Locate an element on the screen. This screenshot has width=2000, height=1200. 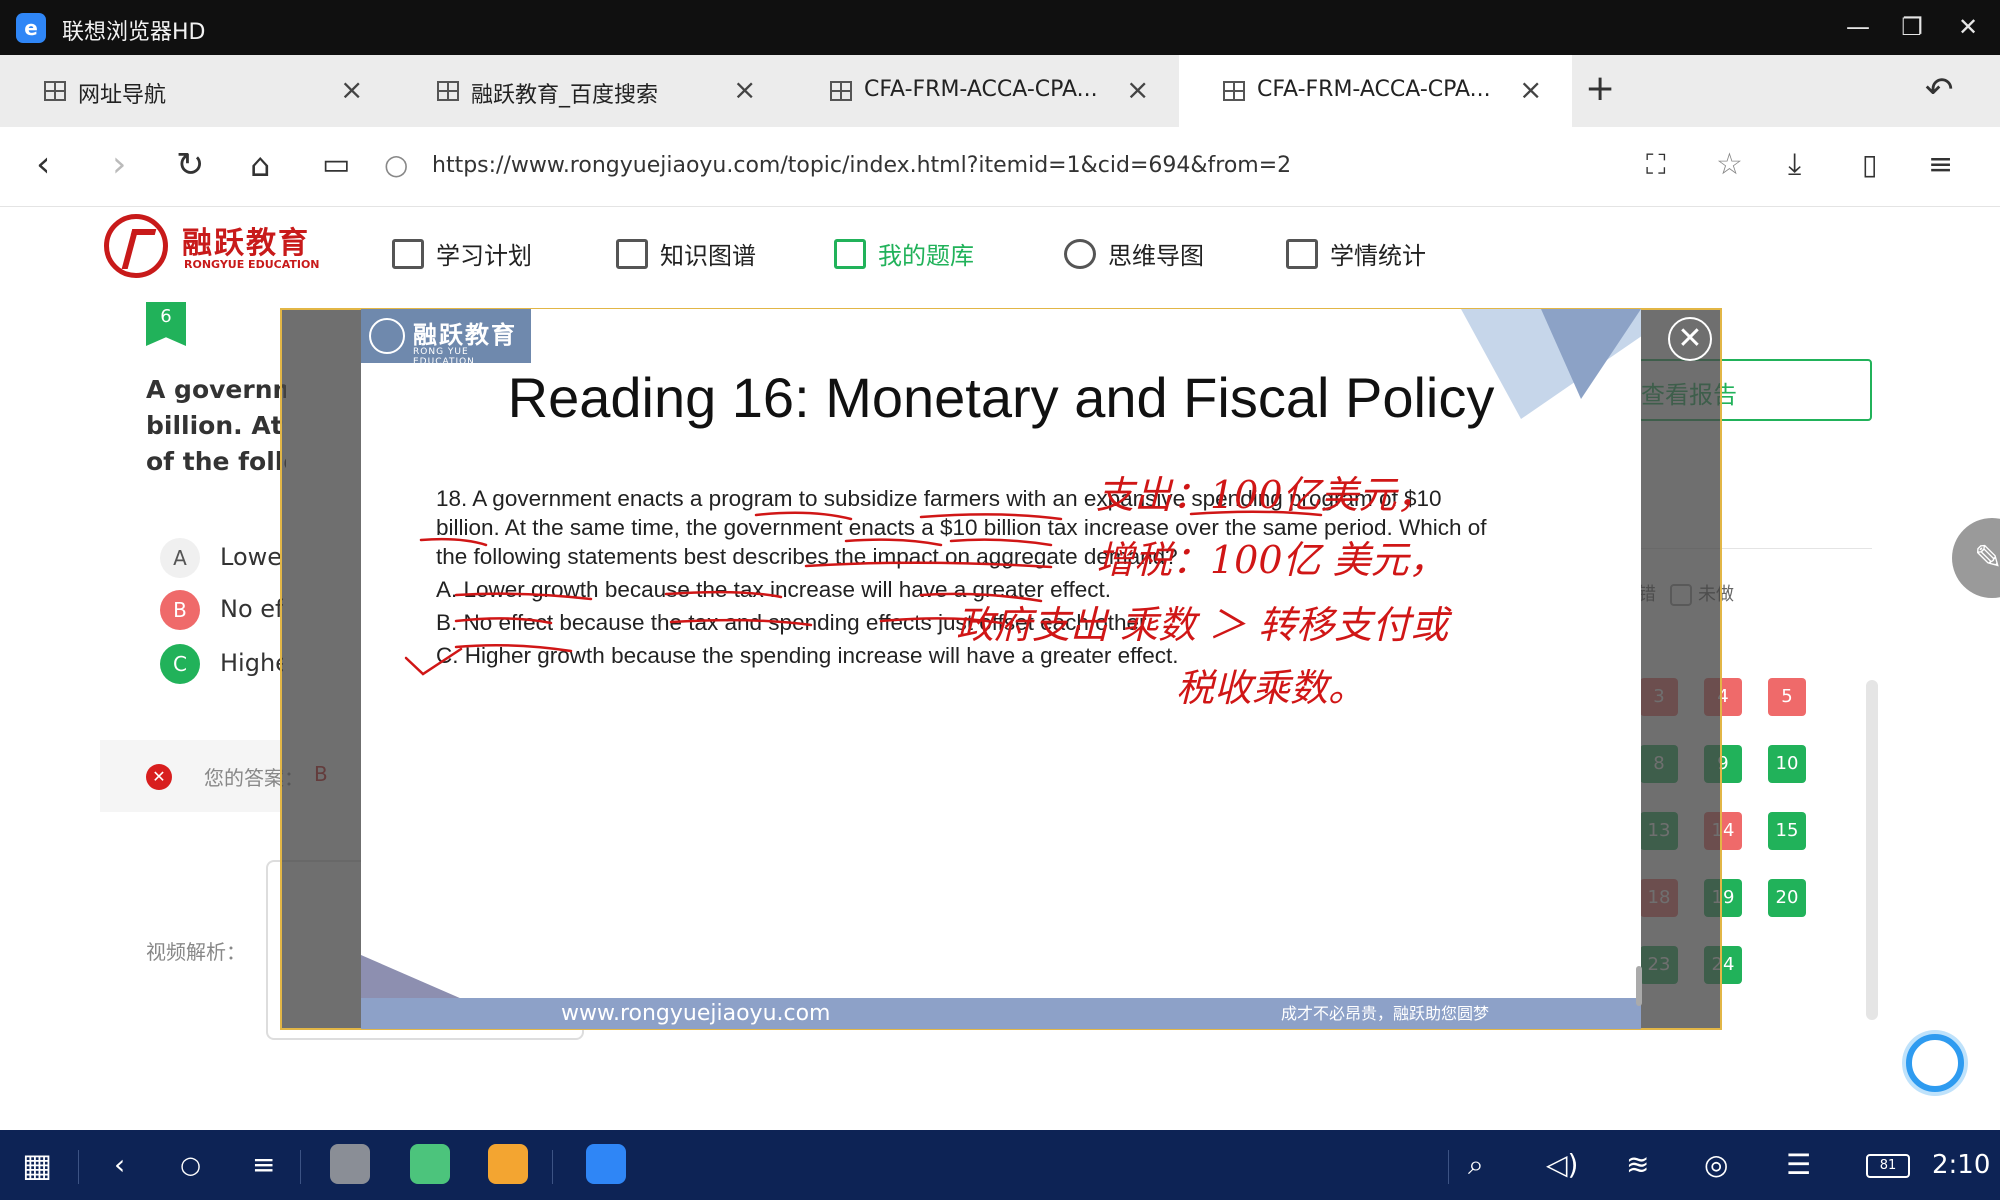
back-icon: ‹ is located at coordinates (43, 165).